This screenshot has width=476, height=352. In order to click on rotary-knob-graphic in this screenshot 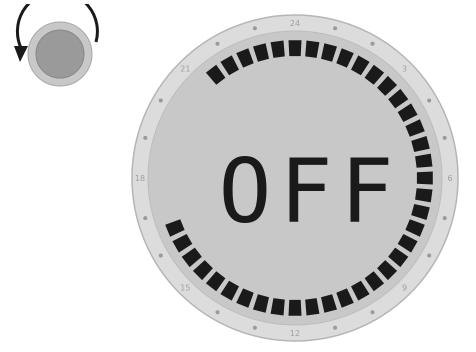, I will do `click(60, 52)`.